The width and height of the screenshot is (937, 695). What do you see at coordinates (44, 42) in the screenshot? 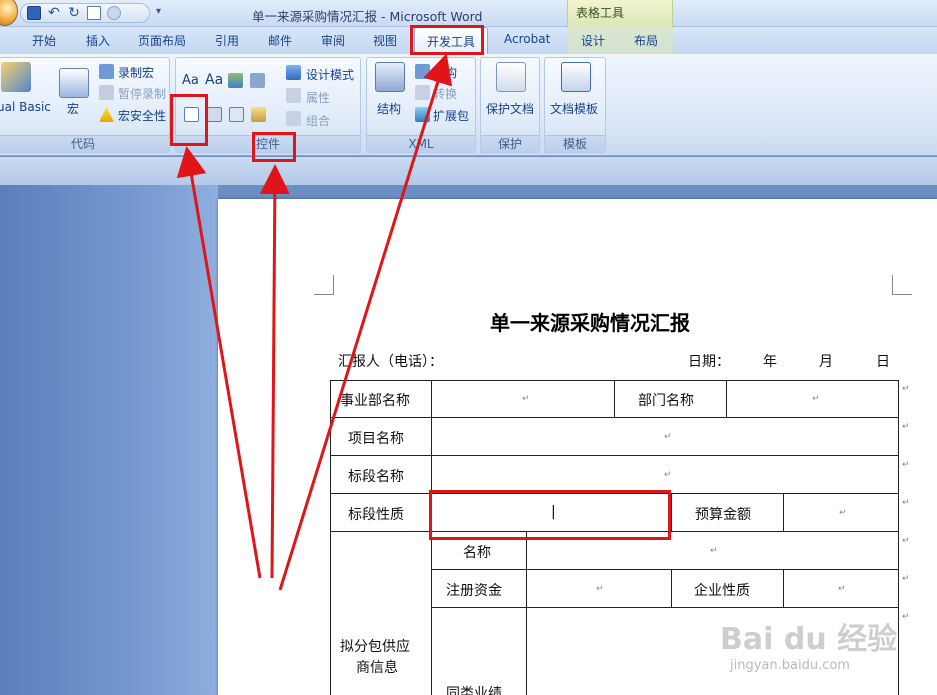
I see `tab-home: 开始` at bounding box center [44, 42].